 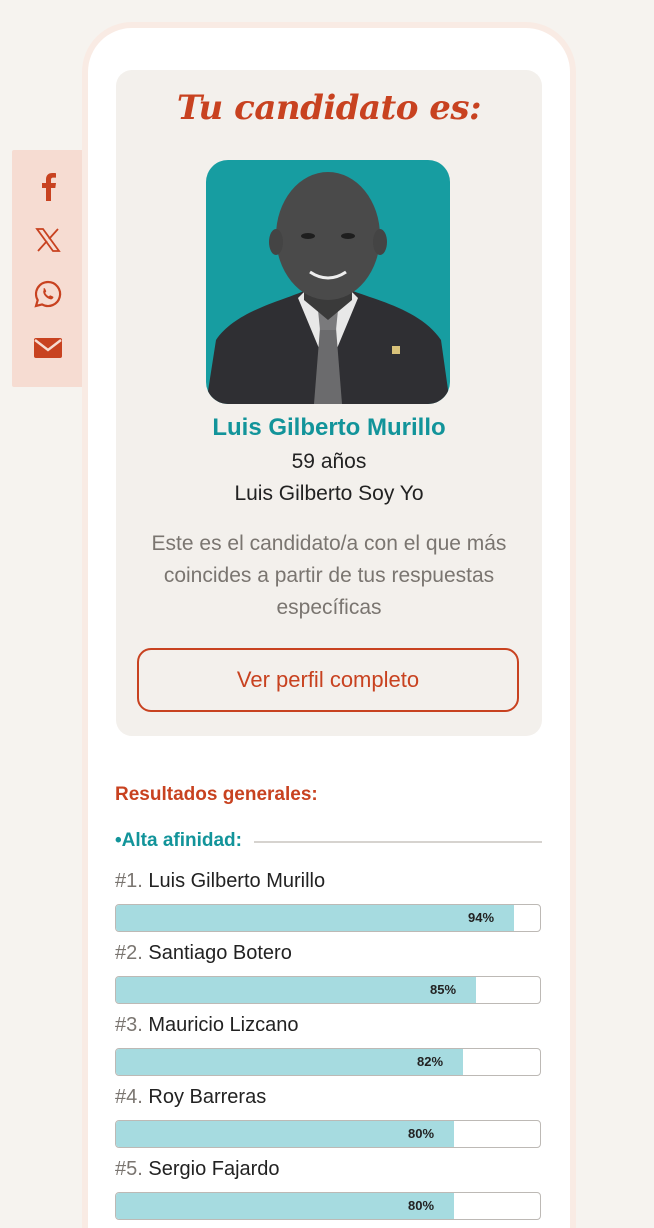 I want to click on result-name: Santiago Botero, so click(x=220, y=953).